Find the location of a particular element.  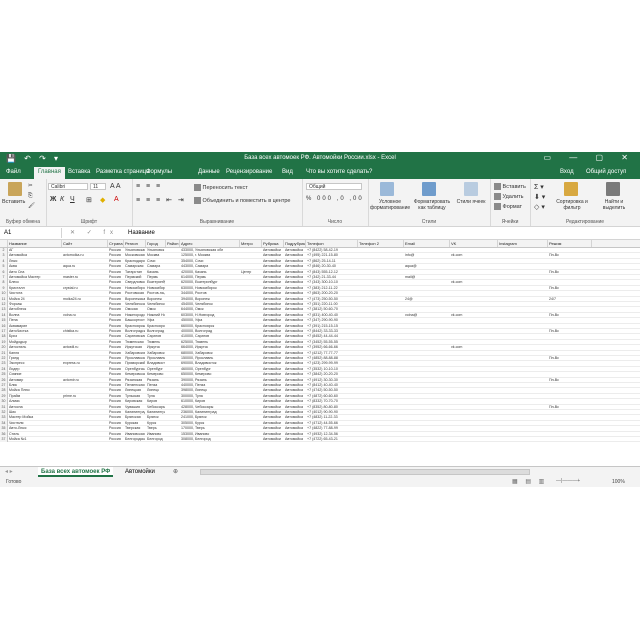

table-cell: 354000, Сочи is located at coordinates (210, 261).